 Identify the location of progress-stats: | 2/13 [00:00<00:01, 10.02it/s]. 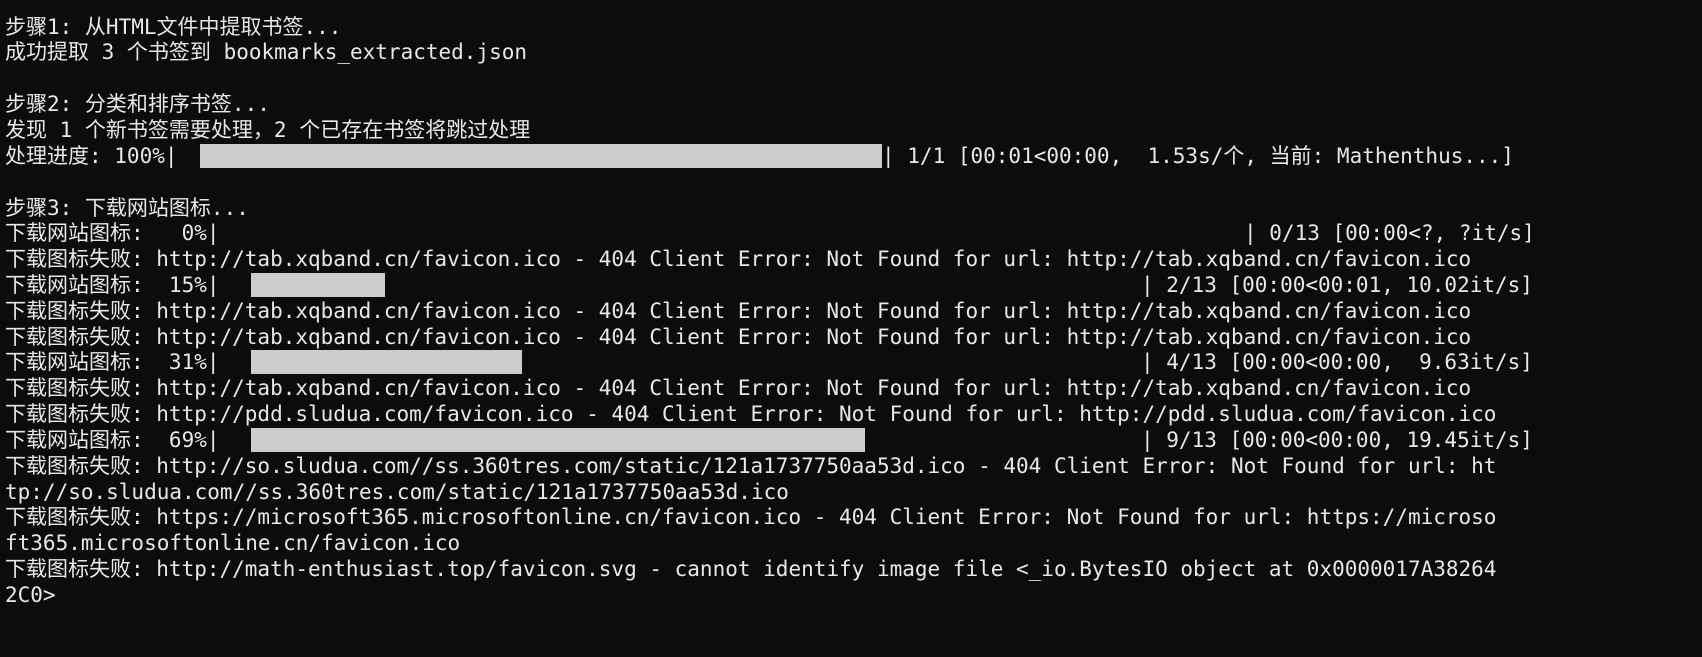
(1337, 285).